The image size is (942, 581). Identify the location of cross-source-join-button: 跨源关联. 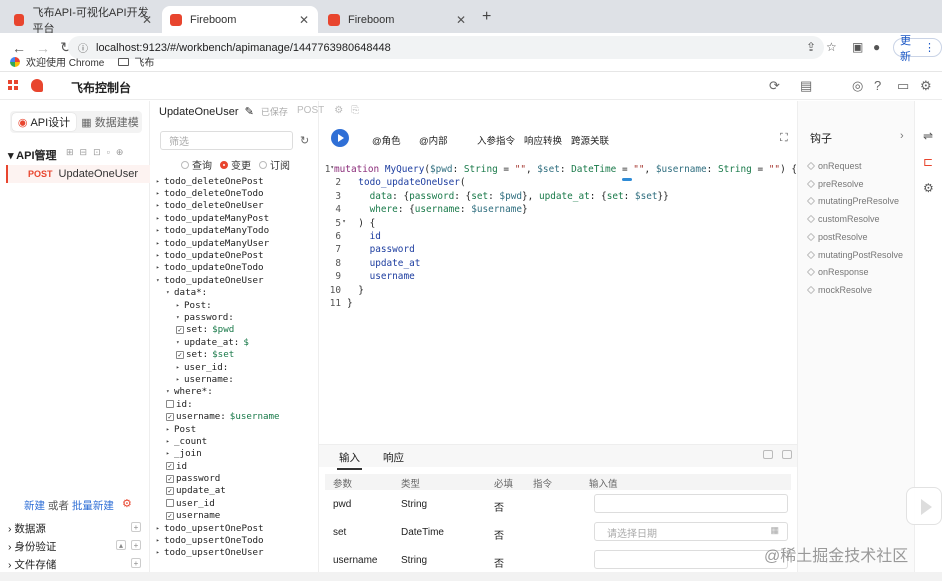
(590, 140).